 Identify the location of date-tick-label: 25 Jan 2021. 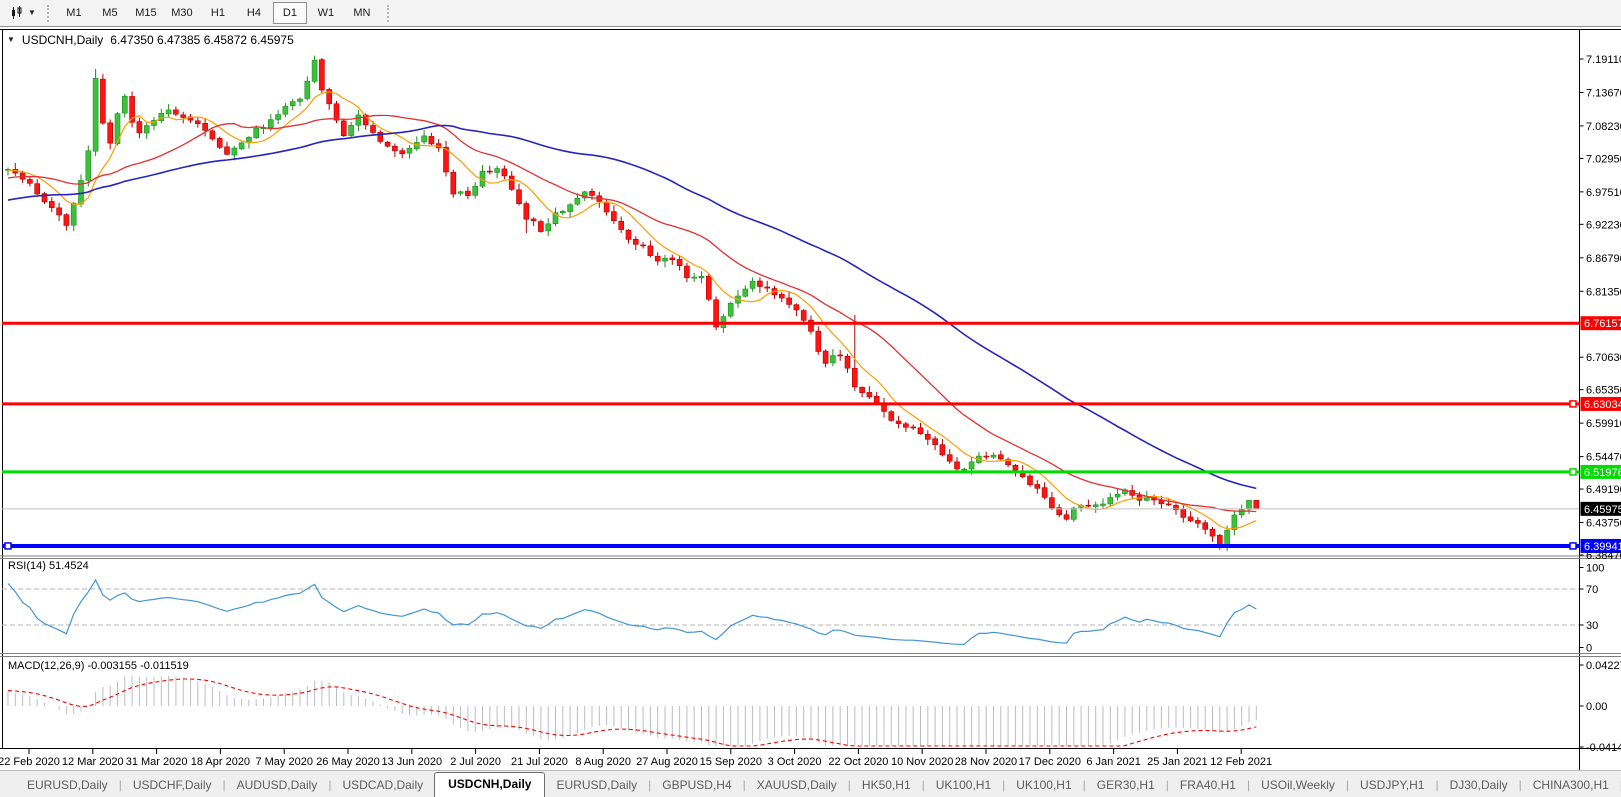
(1177, 762).